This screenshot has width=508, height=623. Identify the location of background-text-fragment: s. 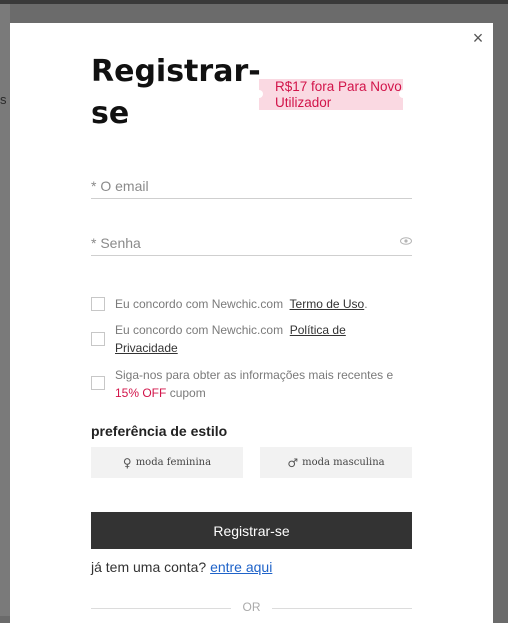
(3, 99).